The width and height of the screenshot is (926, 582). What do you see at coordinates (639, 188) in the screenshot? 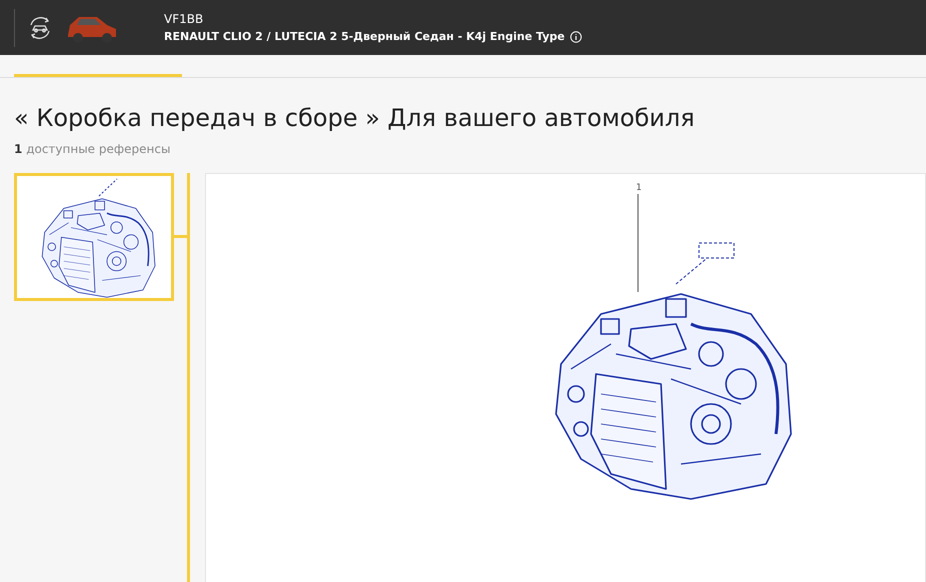
I see `callout-number: 1` at bounding box center [639, 188].